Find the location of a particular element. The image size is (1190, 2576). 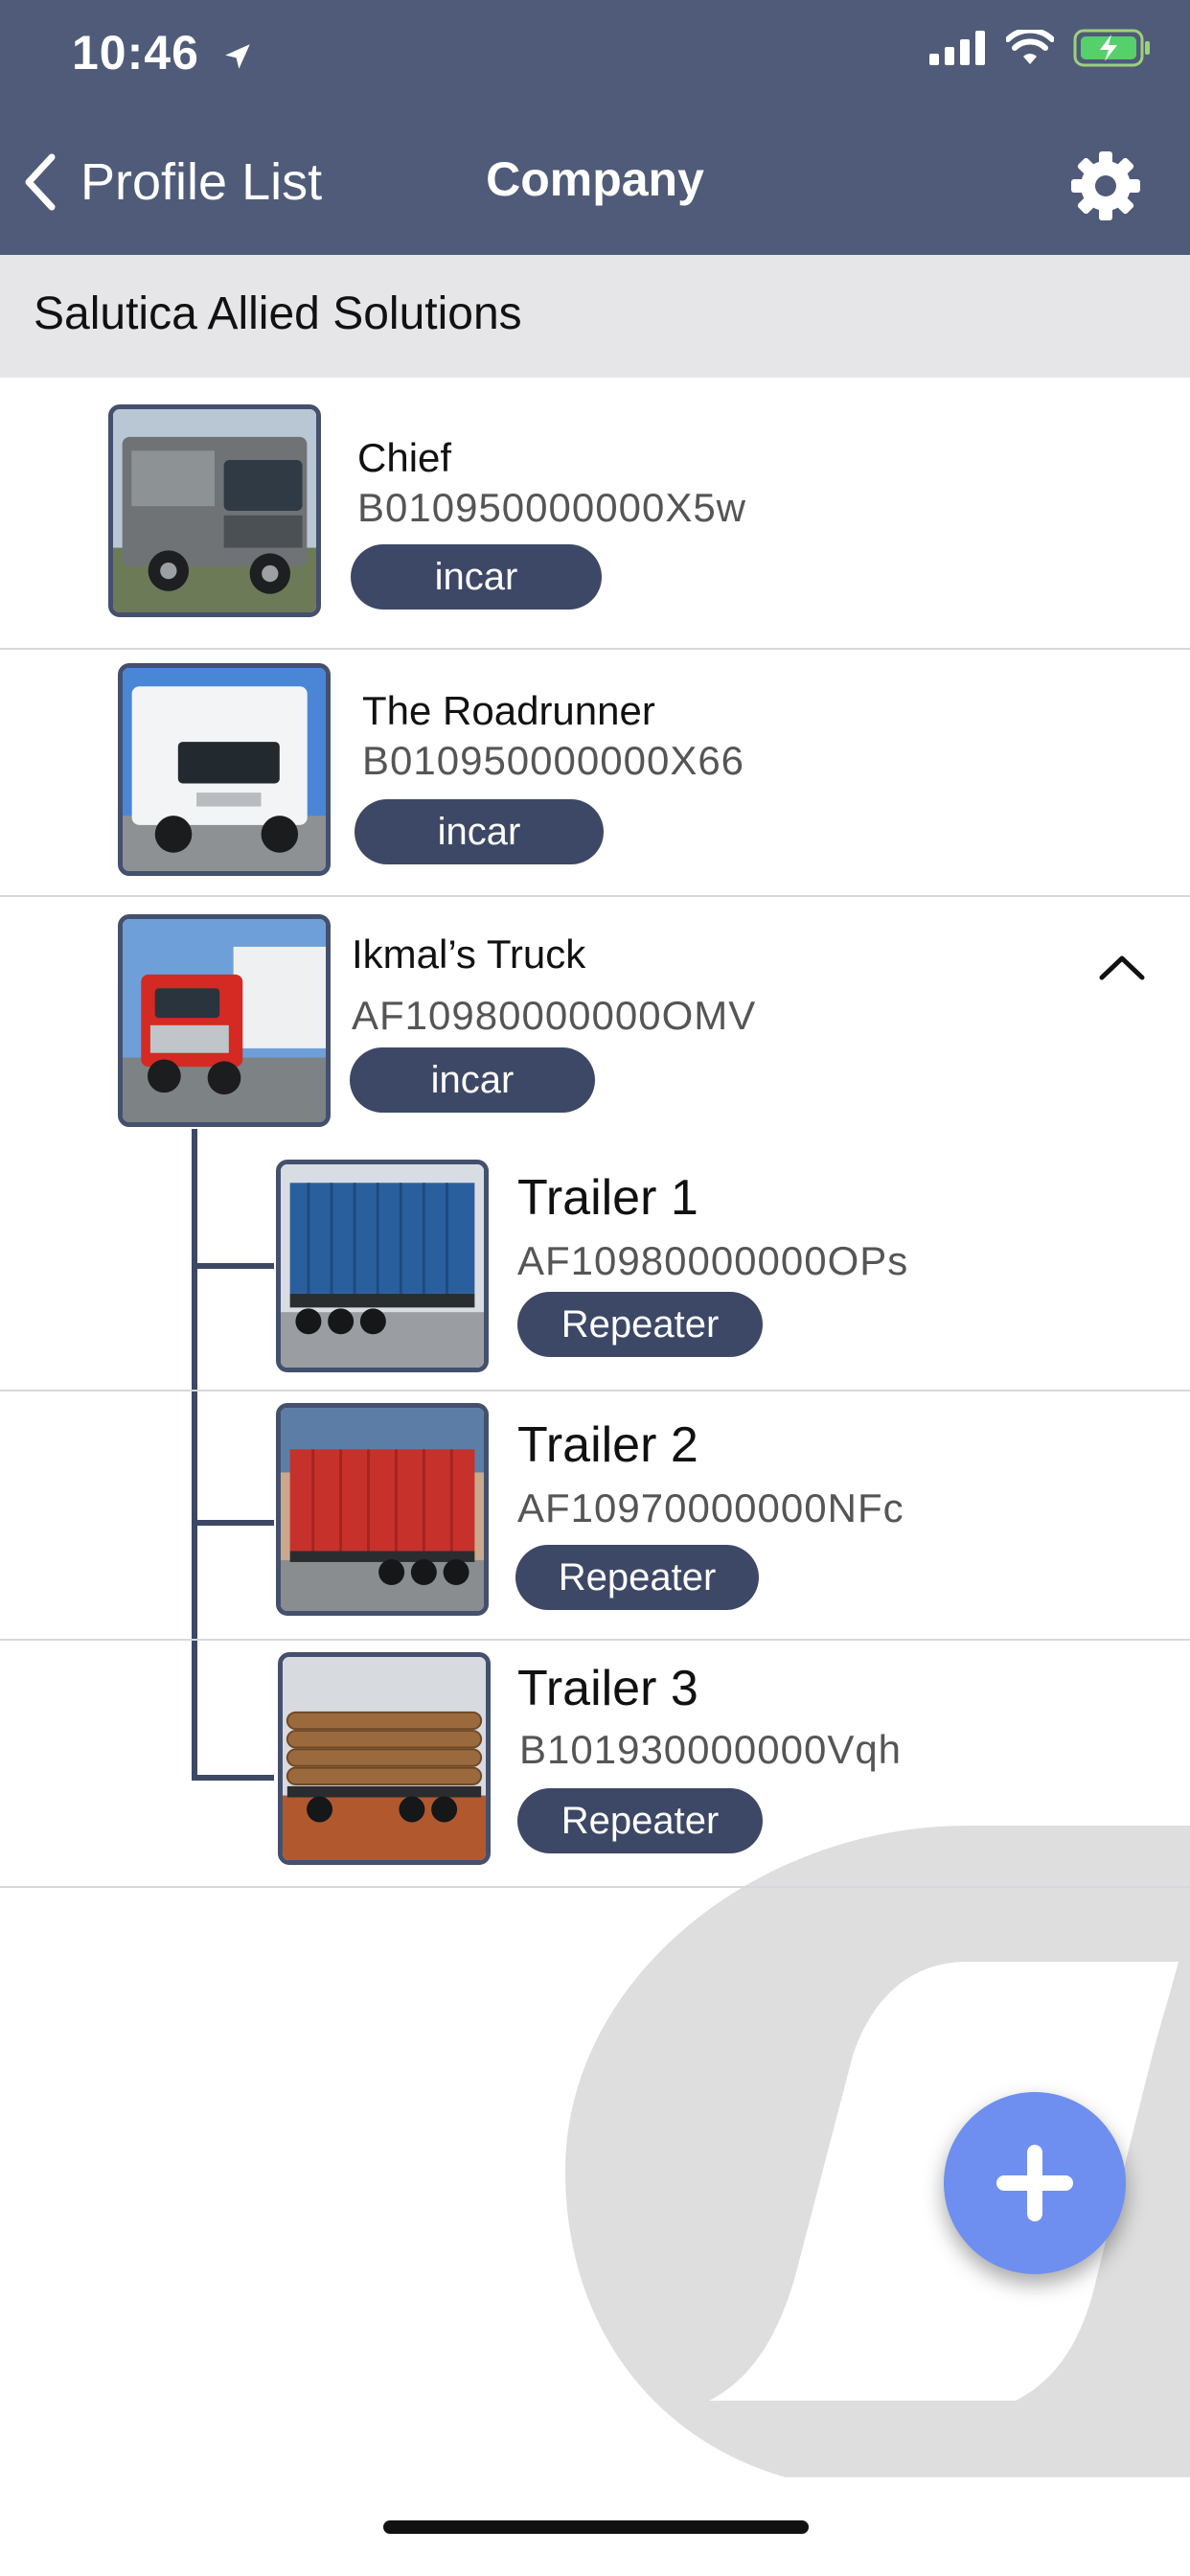

trailer-code: AF10980000000OPs is located at coordinates (713, 1260).